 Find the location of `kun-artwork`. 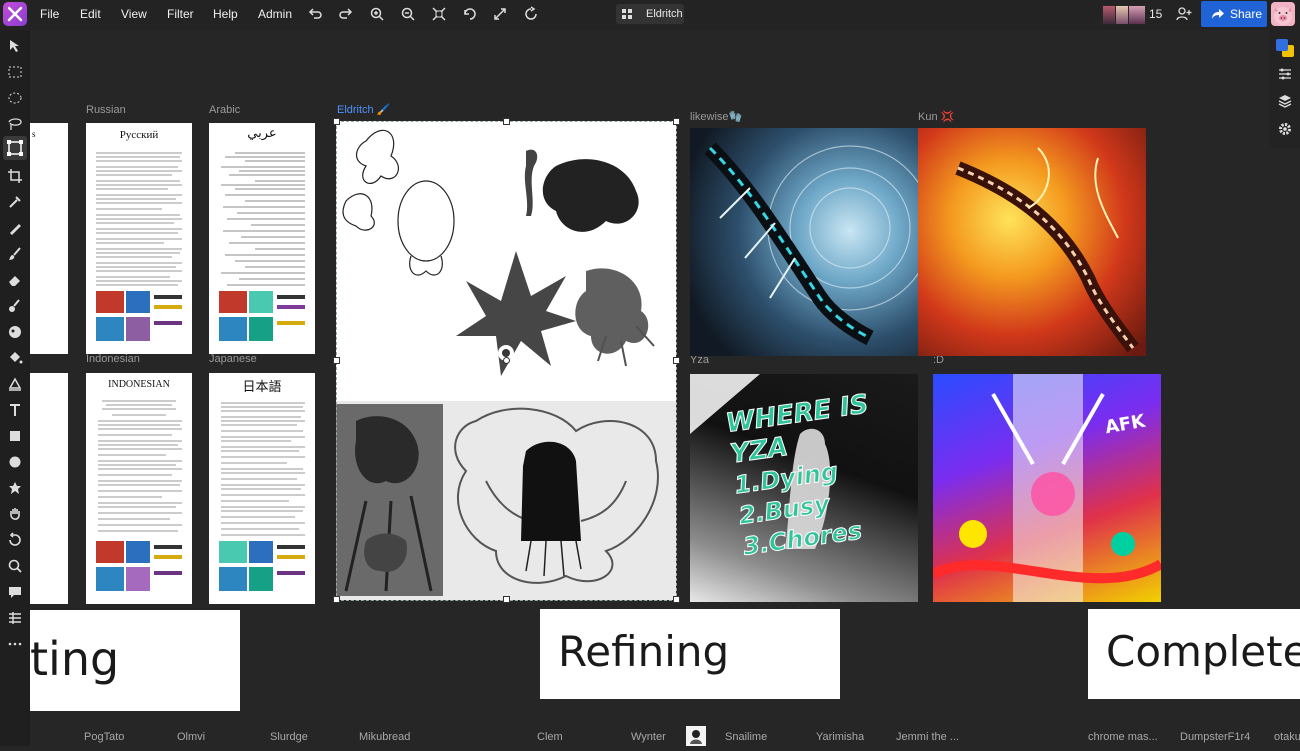

kun-artwork is located at coordinates (1032, 242).